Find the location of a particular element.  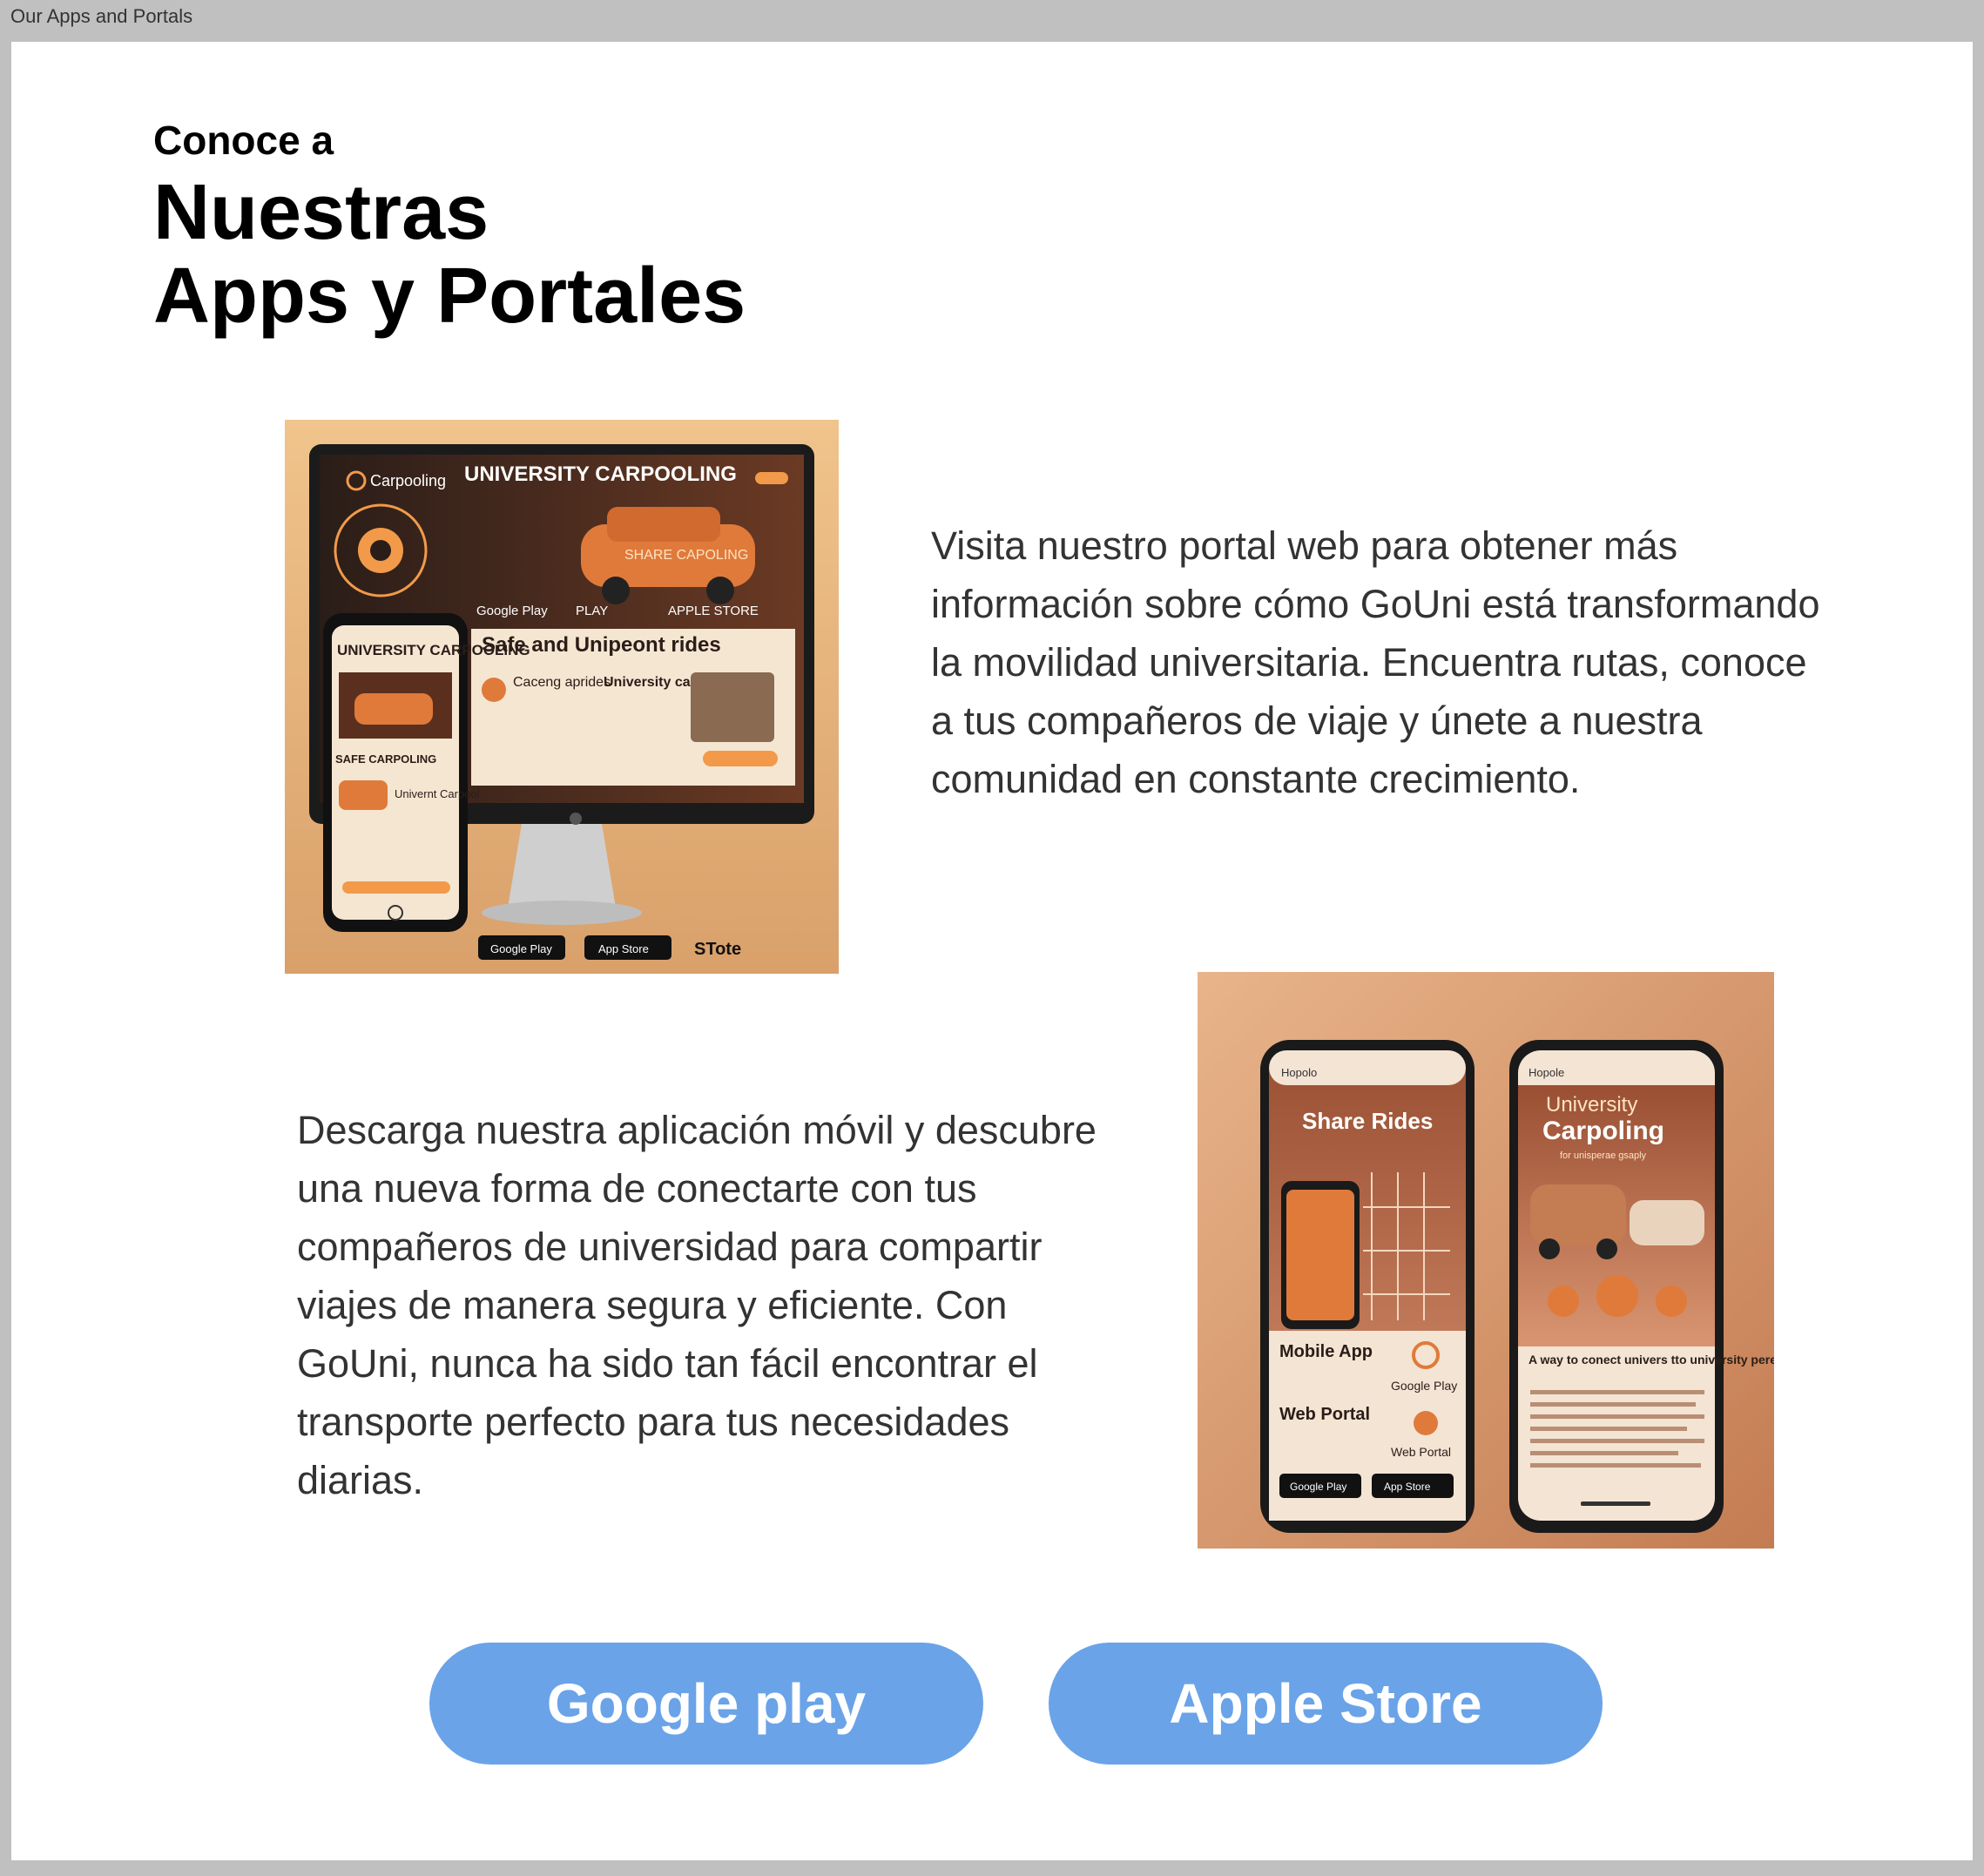

portal-badge-appstore: App Store is located at coordinates (623, 948).